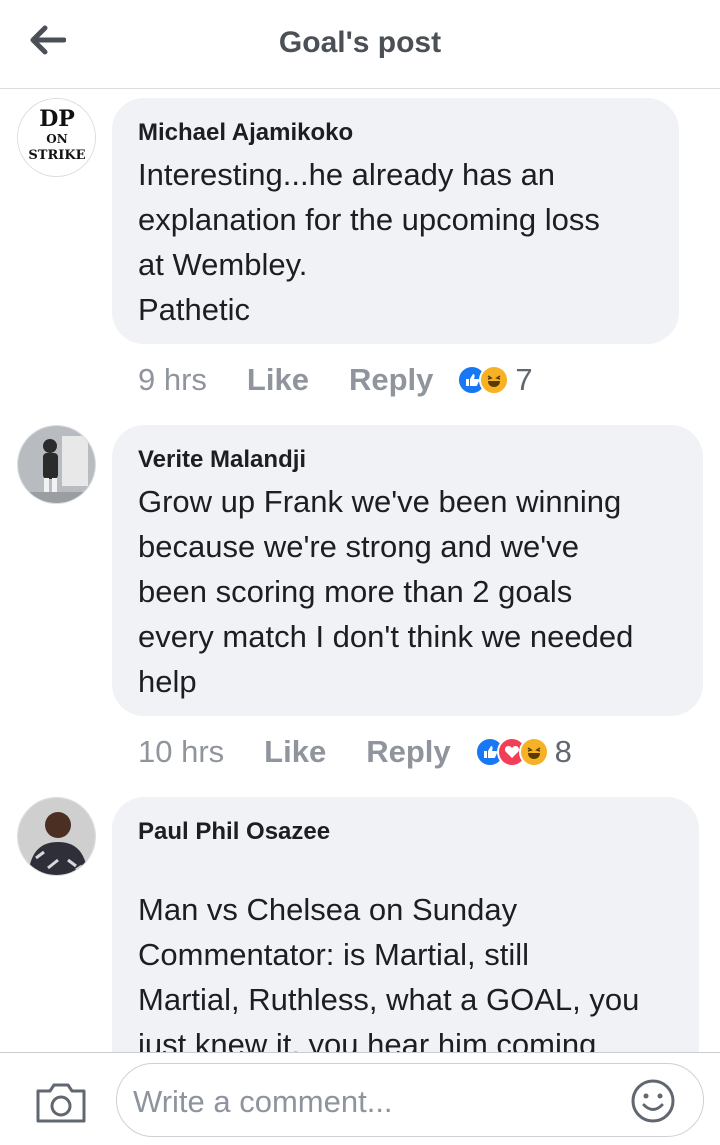  I want to click on emoji-icon, so click(653, 1101).